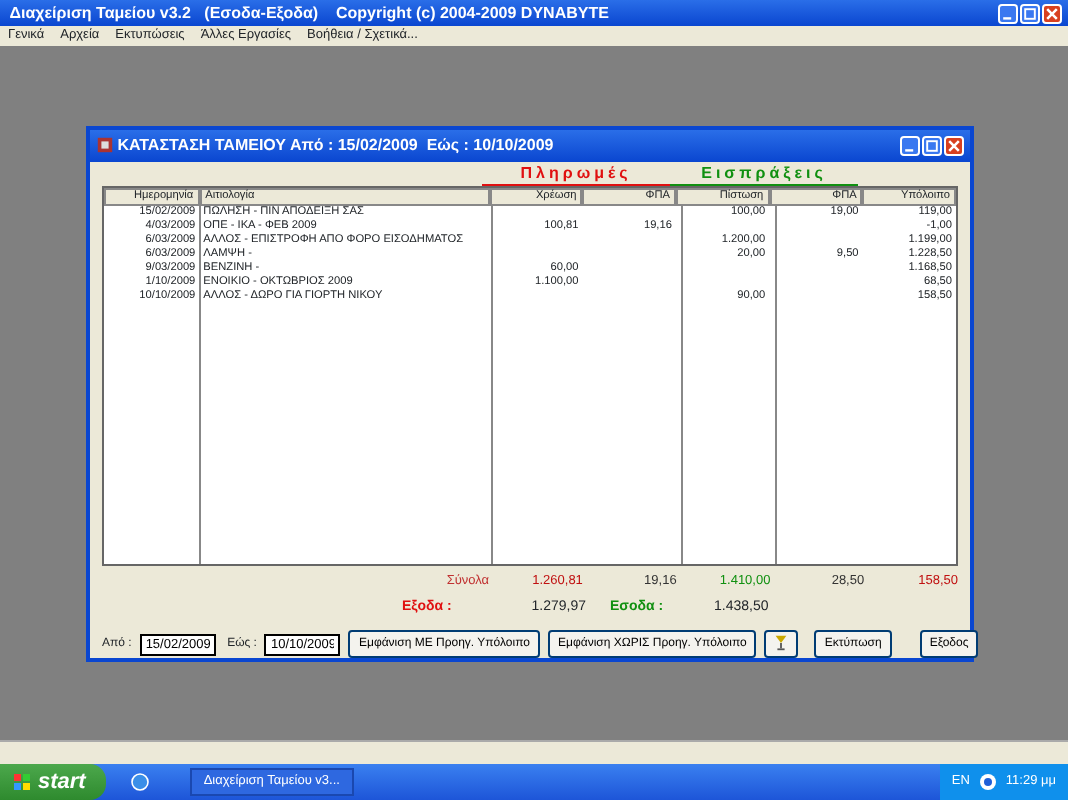 The height and width of the screenshot is (800, 1068). I want to click on windows-logo-icon, so click(22, 782).